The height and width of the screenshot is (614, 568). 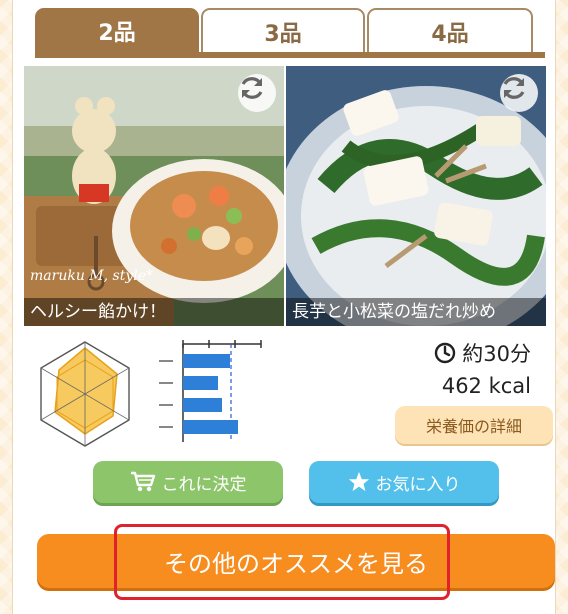 What do you see at coordinates (85, 394) in the screenshot?
I see `nutrition-radar-chart` at bounding box center [85, 394].